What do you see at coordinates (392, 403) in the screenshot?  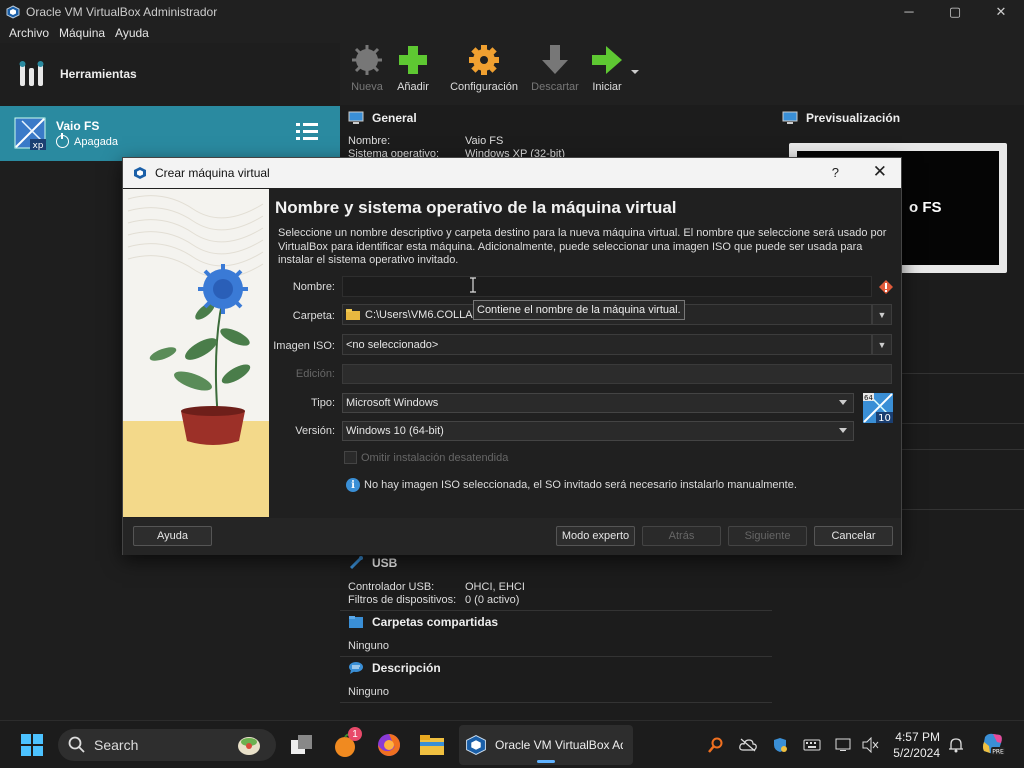 I see `tipo-value: Microsoft Windows` at bounding box center [392, 403].